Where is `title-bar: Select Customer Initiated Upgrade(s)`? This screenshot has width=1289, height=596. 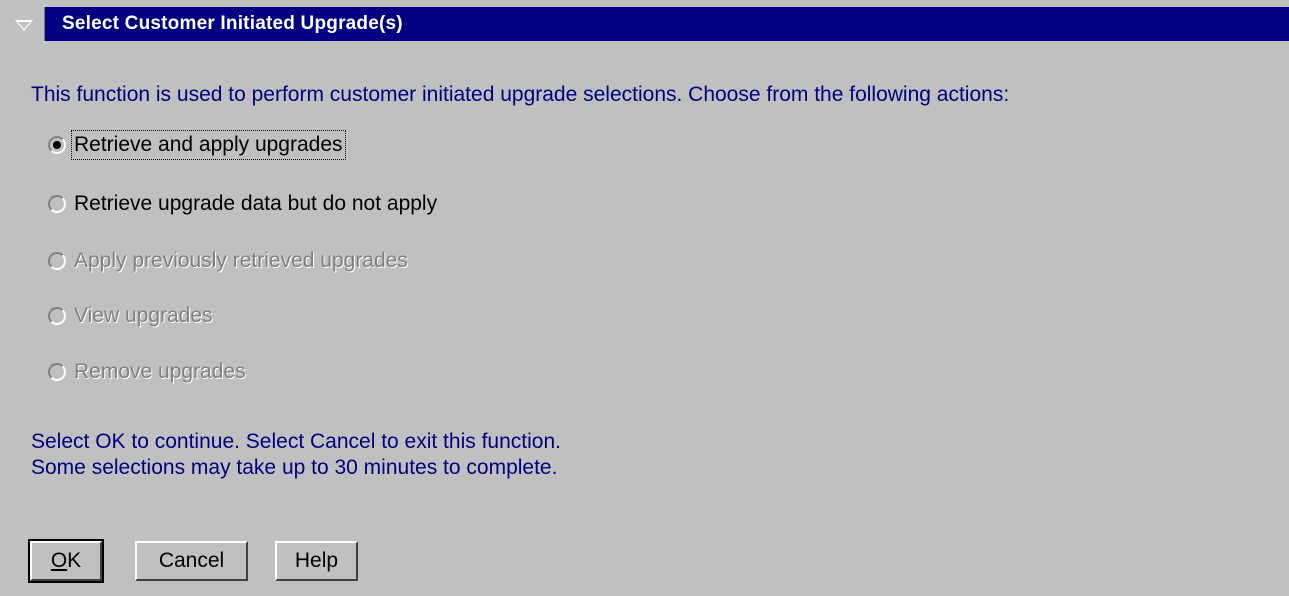
title-bar: Select Customer Initiated Upgrade(s) is located at coordinates (648, 24).